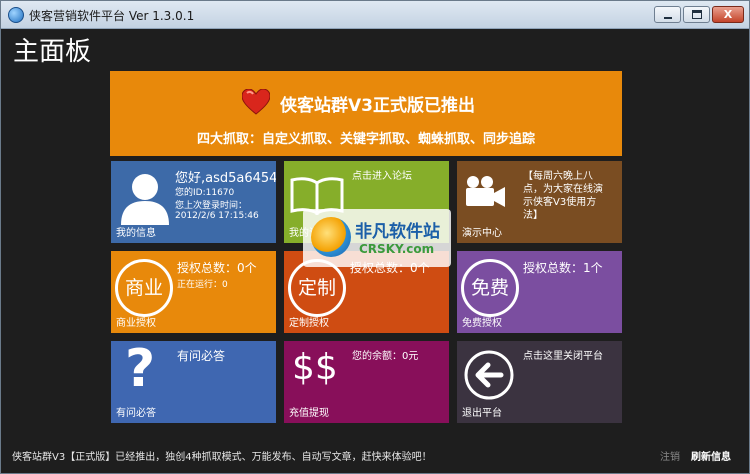 Image resolution: width=750 pixels, height=474 pixels. What do you see at coordinates (670, 455) in the screenshot?
I see `logout-link: 注销` at bounding box center [670, 455].